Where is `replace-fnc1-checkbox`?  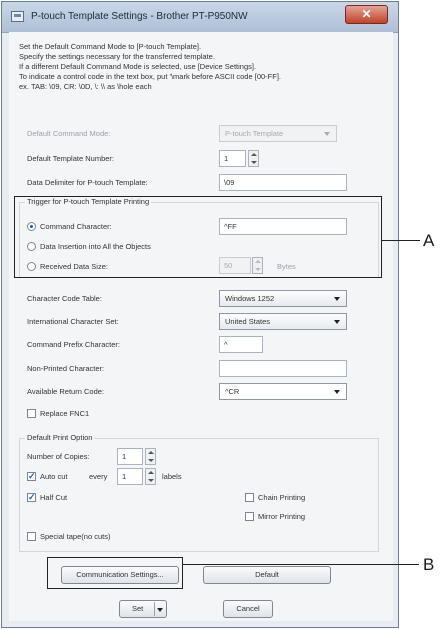
replace-fnc1-checkbox is located at coordinates (31, 413).